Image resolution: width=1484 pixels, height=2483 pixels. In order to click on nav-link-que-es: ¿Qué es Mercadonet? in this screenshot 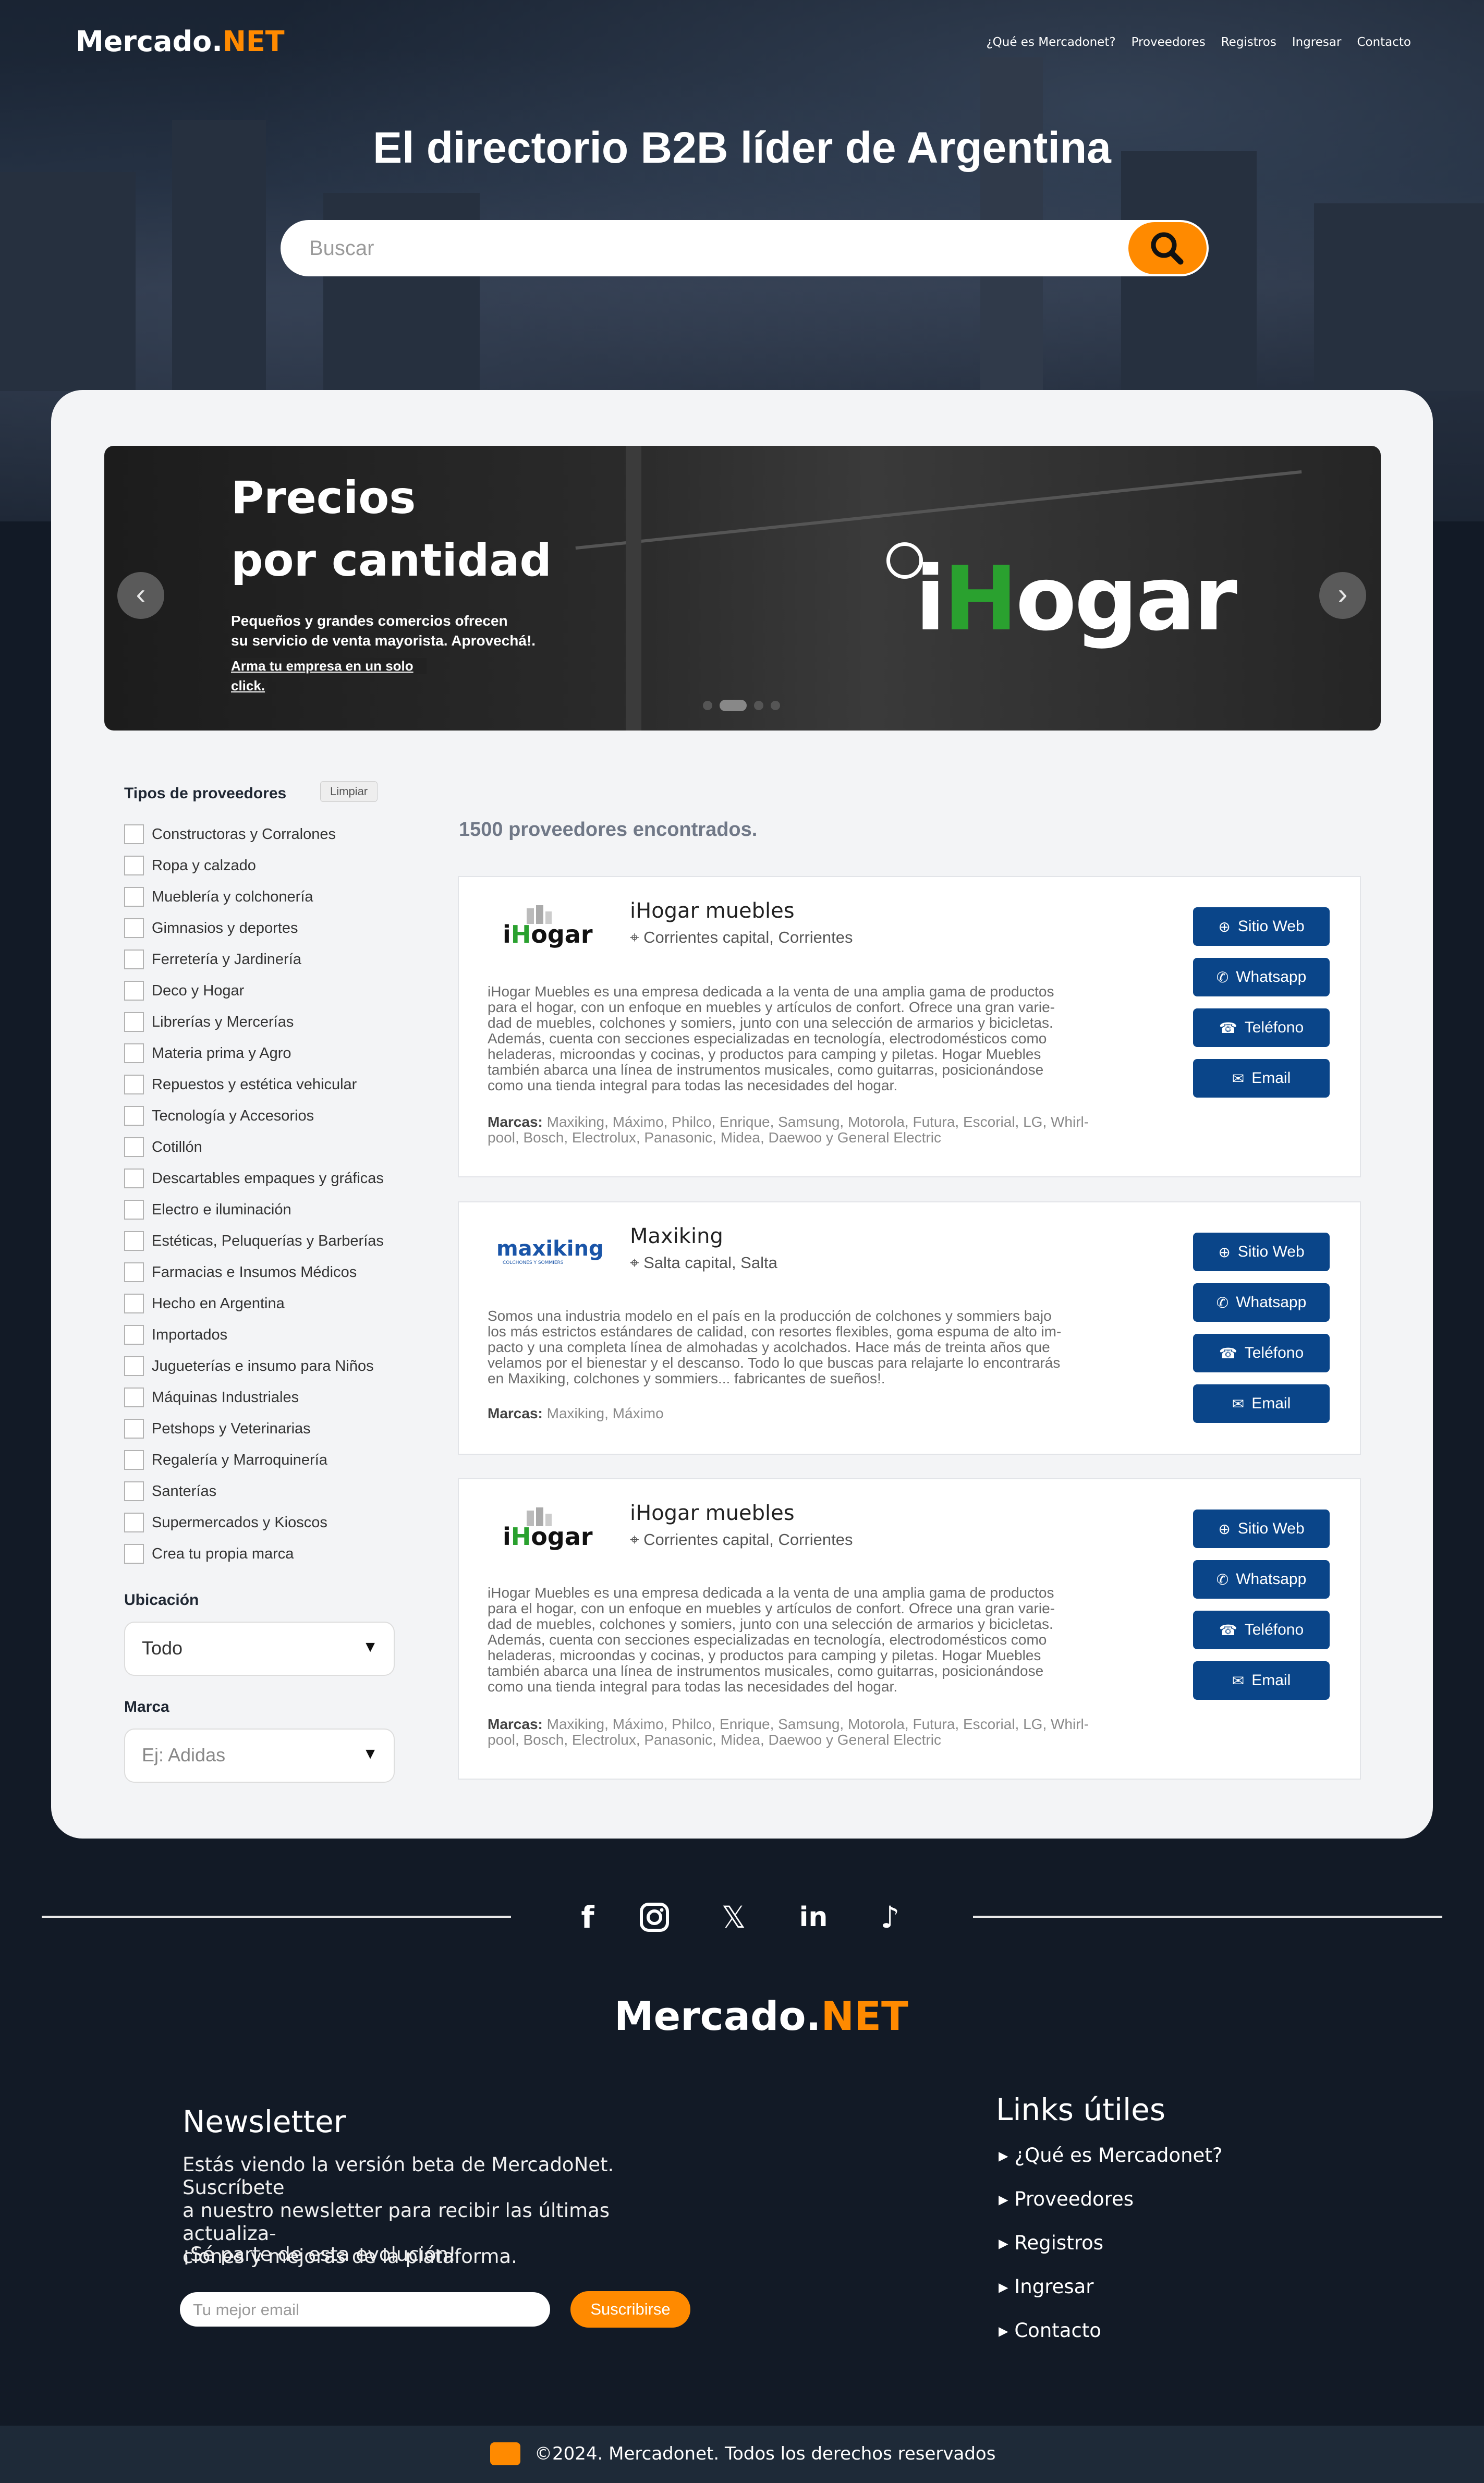, I will do `click(1050, 42)`.